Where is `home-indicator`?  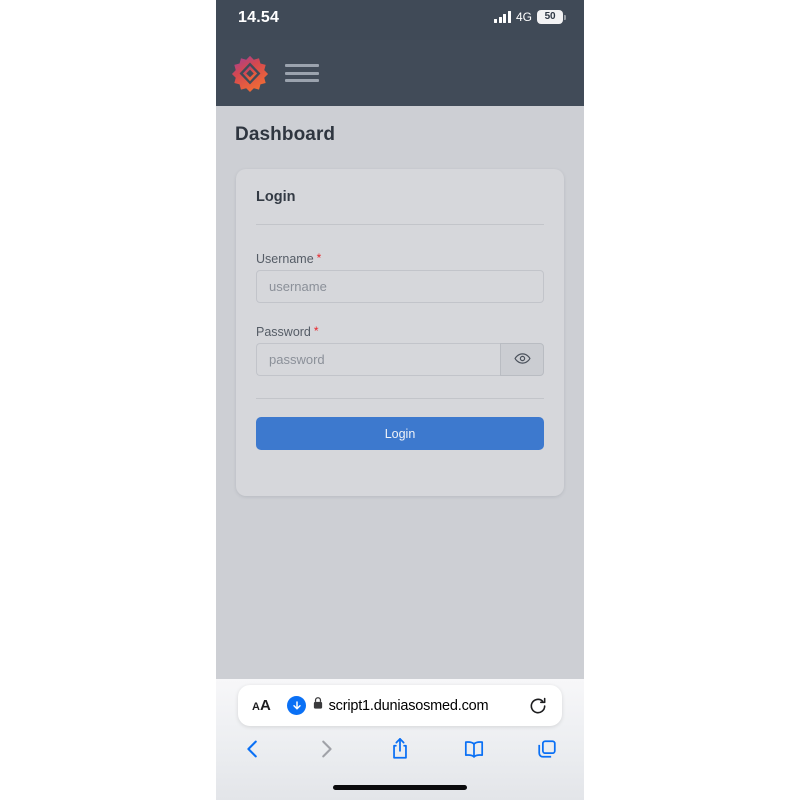
home-indicator is located at coordinates (400, 787).